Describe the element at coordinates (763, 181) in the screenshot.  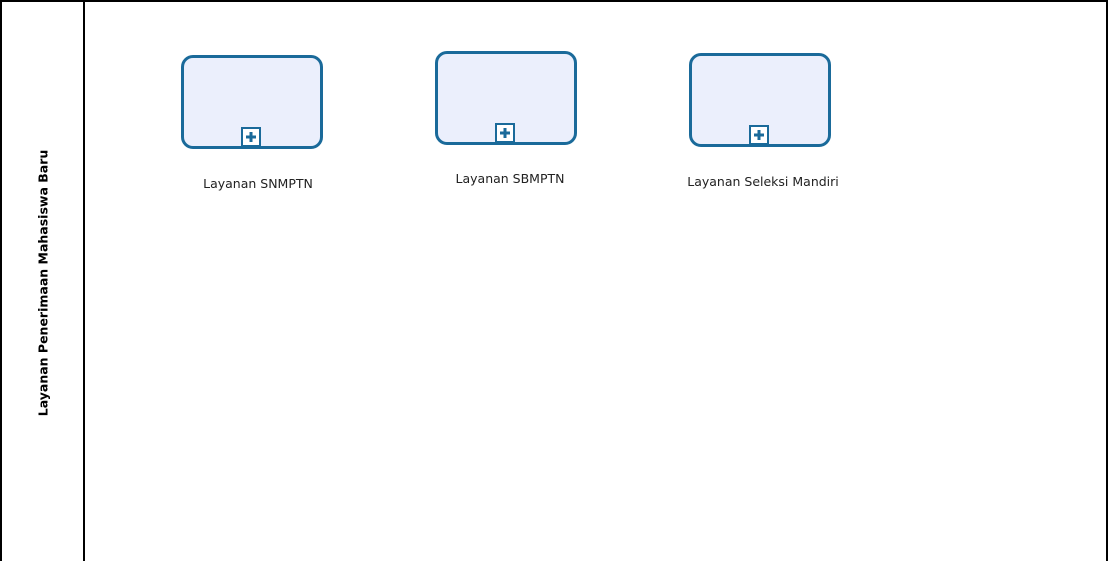
I see `subprocess-label-seleksi-mandiri: Layanan Seleksi Mandiri` at that location.